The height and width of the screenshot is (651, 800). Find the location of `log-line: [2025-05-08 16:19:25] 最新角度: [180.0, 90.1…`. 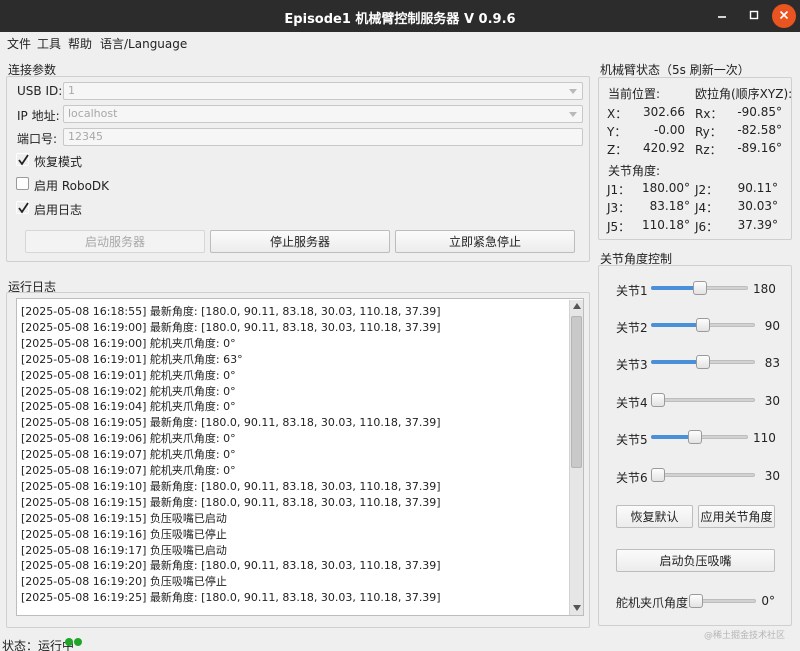

log-line: [2025-05-08 16:19:25] 最新角度: [180.0, 90.1… is located at coordinates (231, 598).